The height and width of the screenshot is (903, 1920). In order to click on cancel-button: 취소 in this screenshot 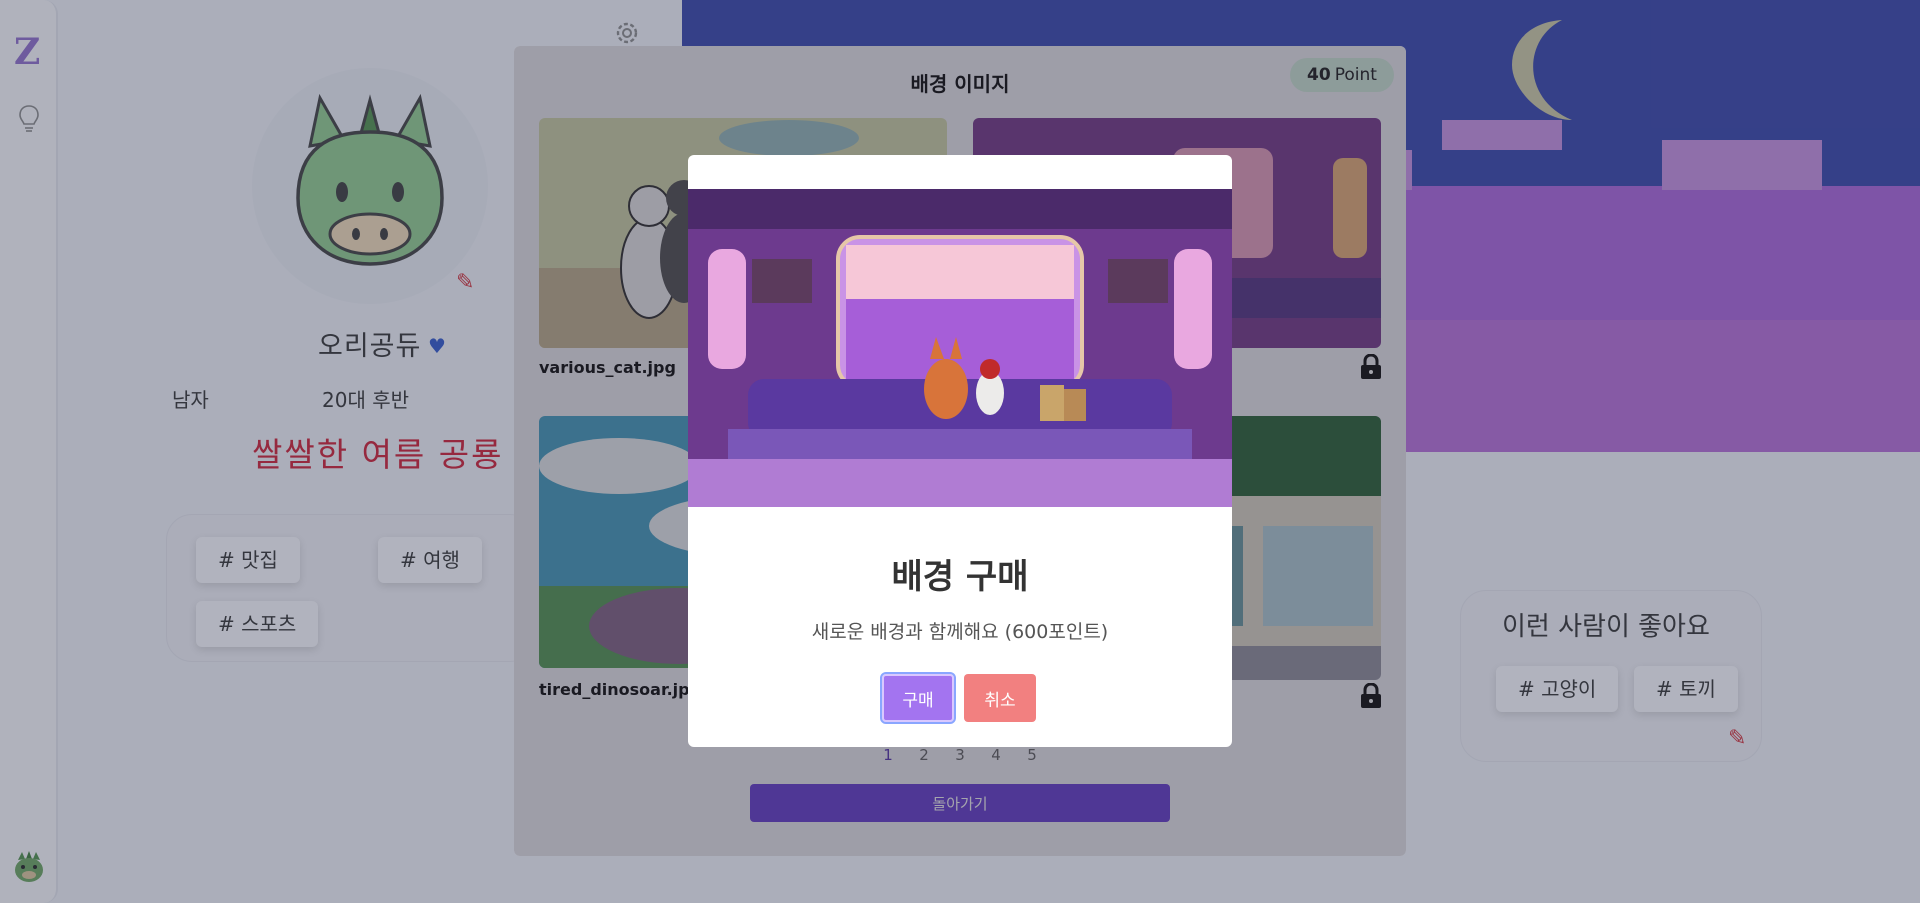, I will do `click(1000, 698)`.